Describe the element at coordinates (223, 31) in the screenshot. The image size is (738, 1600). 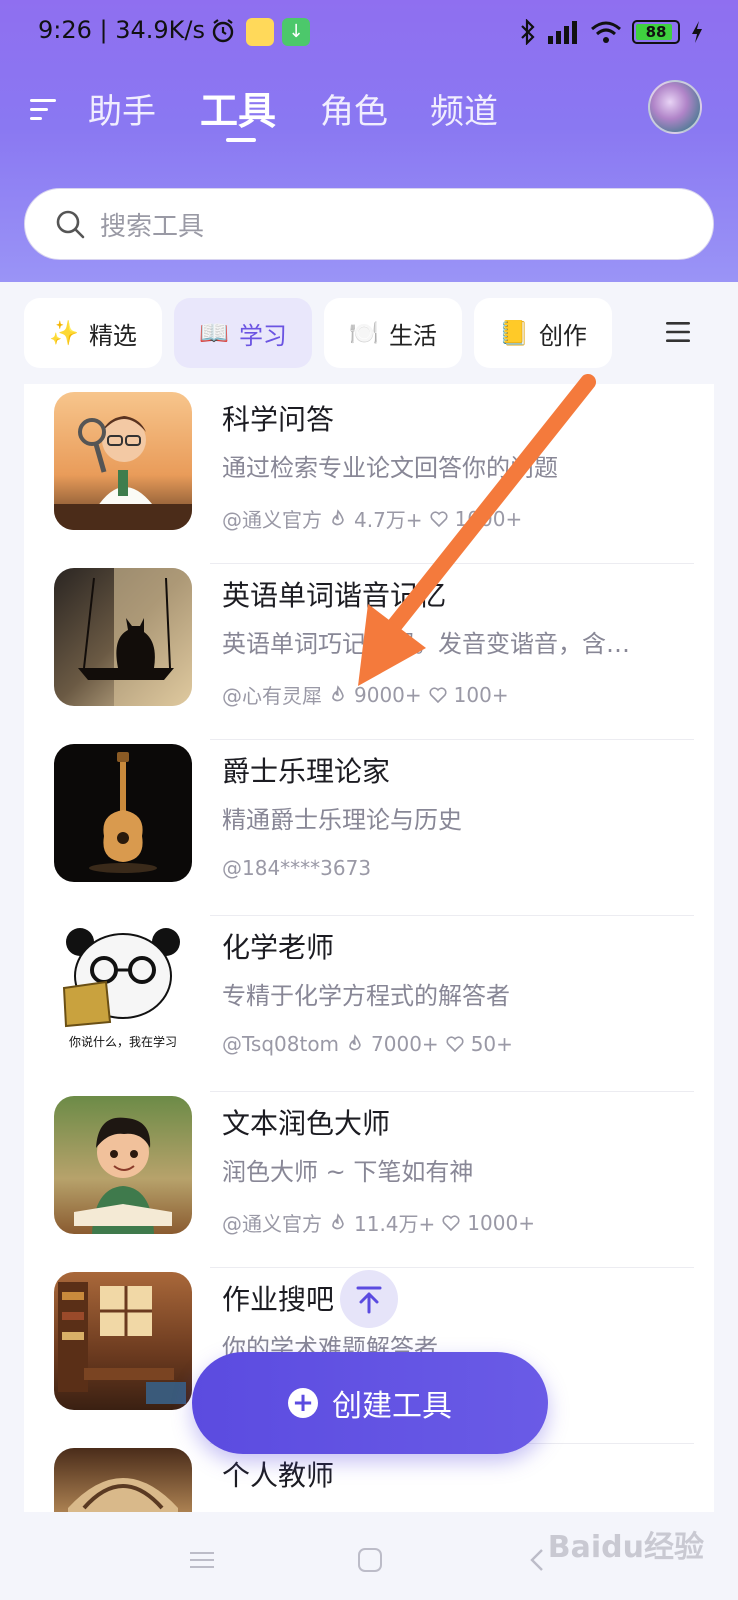
I see `alarm-icon` at that location.